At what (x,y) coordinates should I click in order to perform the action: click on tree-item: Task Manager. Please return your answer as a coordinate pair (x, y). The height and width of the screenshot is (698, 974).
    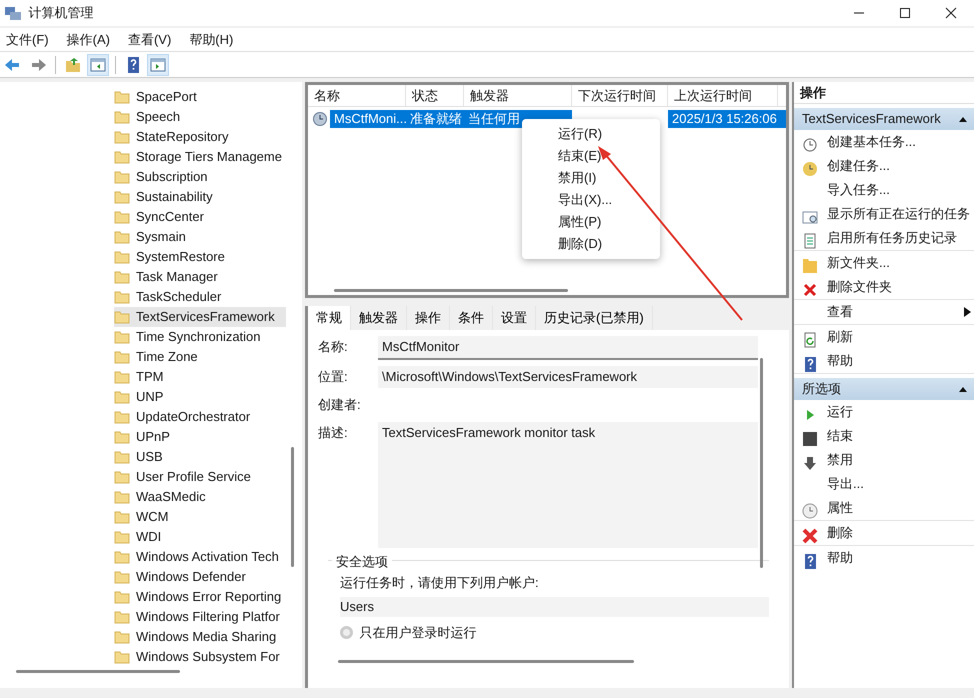
    Looking at the image, I should click on (200, 277).